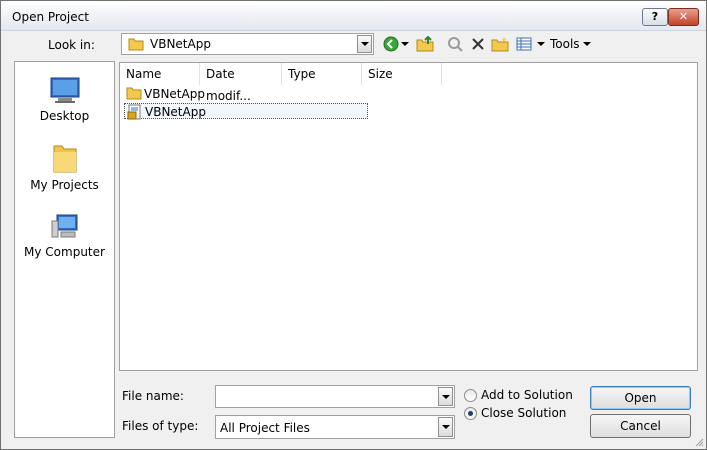  Describe the element at coordinates (322, 74) in the screenshot. I see `column-header-type: Type` at that location.